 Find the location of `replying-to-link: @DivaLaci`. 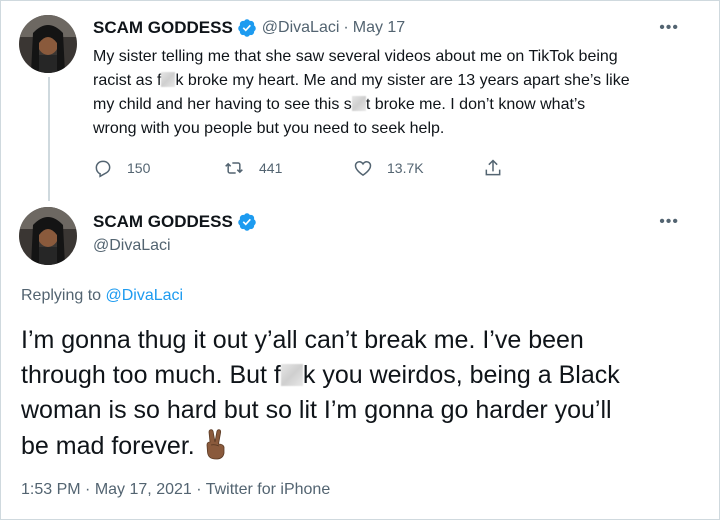

replying-to-link: @DivaLaci is located at coordinates (145, 295).